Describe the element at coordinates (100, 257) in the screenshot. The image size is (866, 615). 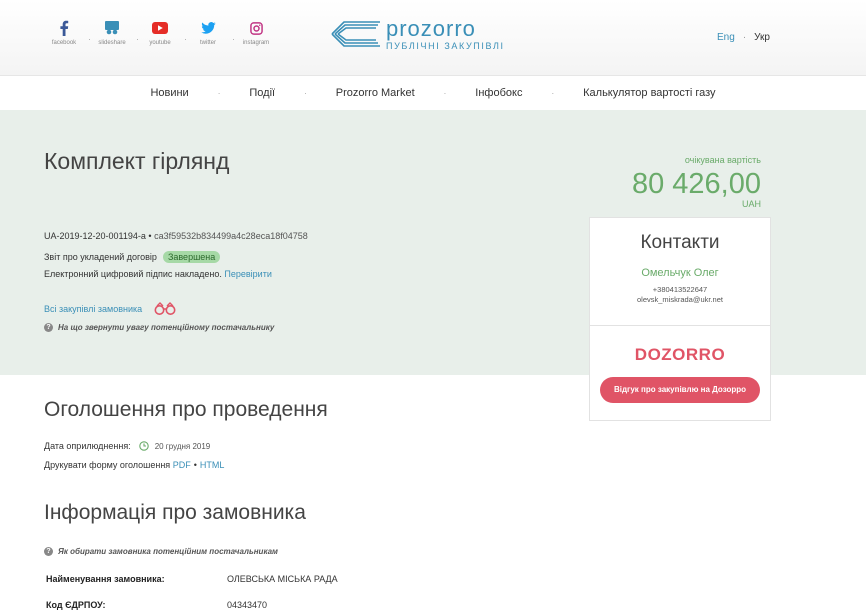
I see `report-label: Звіт про укладений договір` at that location.